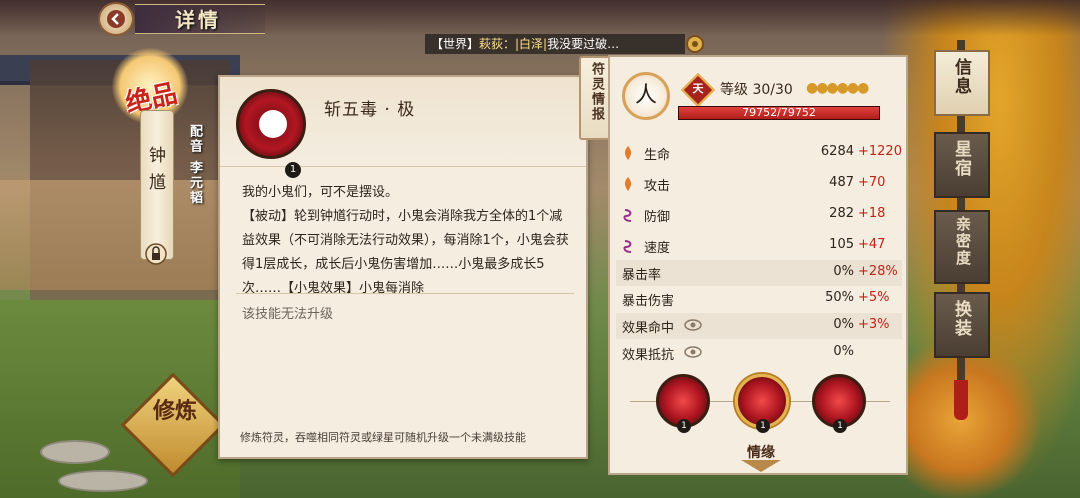 The image size is (1080, 498). I want to click on stat-bonus: +18, so click(872, 213).